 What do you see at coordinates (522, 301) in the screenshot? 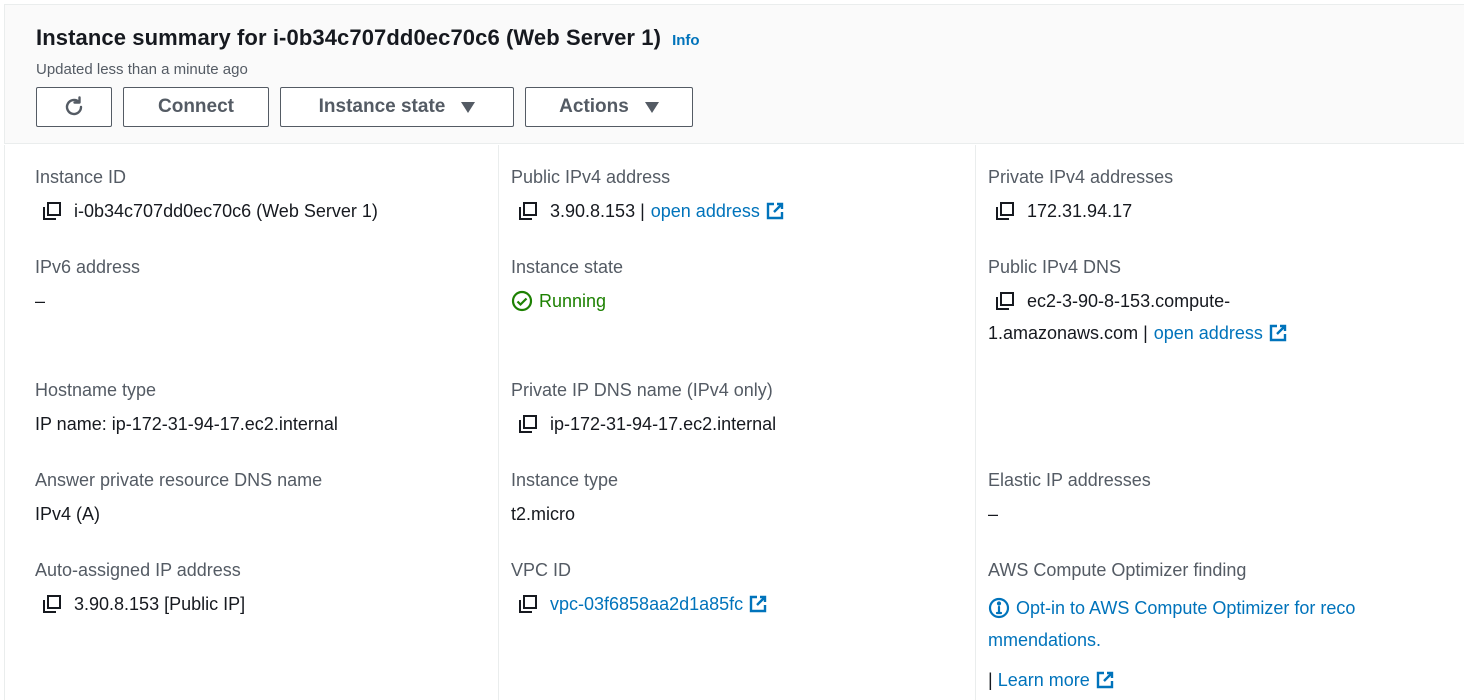
I see `check-circle-icon` at bounding box center [522, 301].